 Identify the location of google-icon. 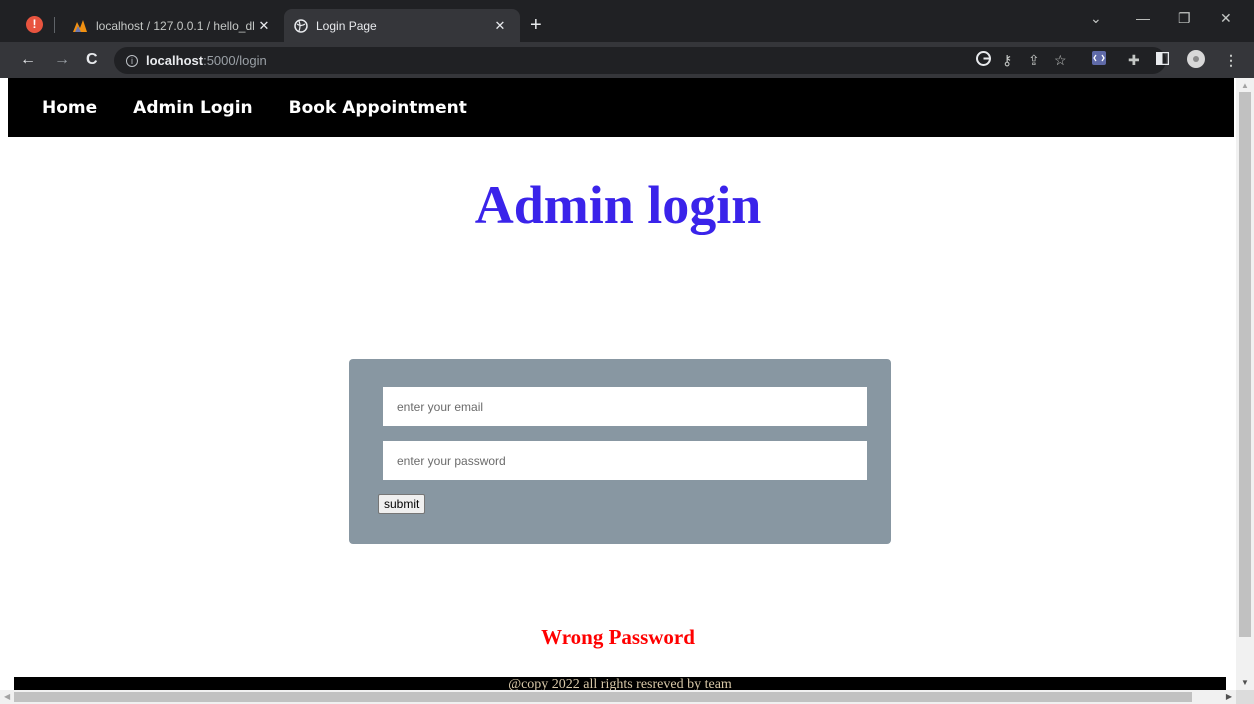
(983, 60).